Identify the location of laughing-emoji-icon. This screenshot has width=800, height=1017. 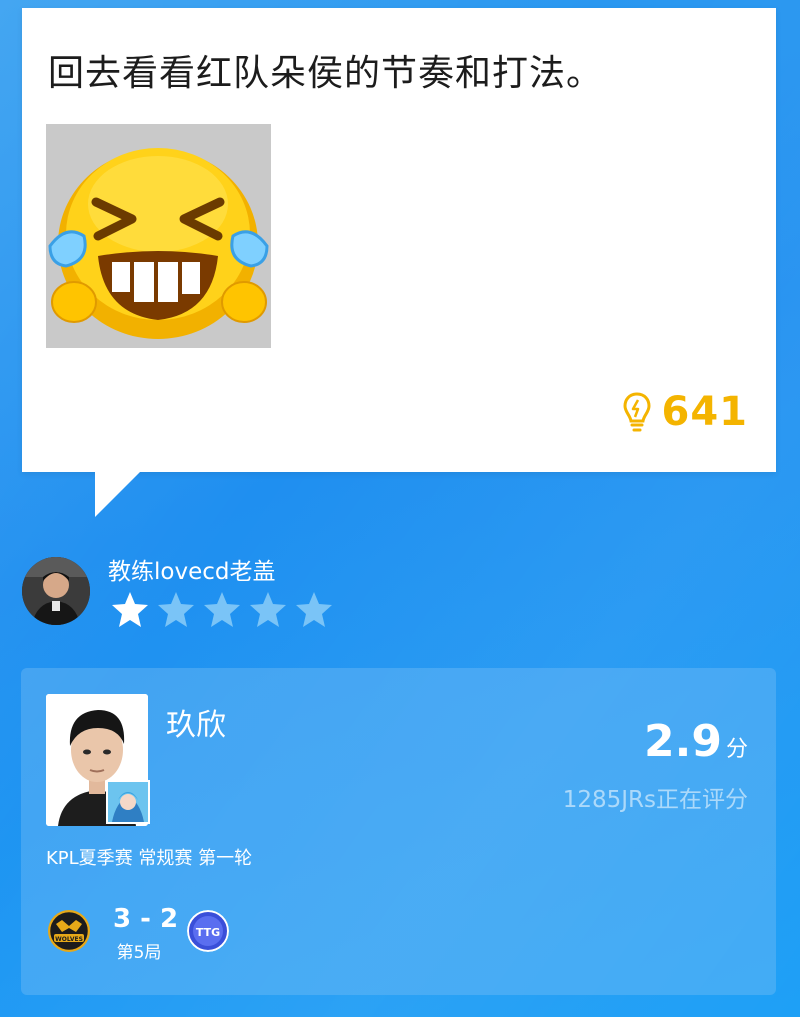
(158, 236).